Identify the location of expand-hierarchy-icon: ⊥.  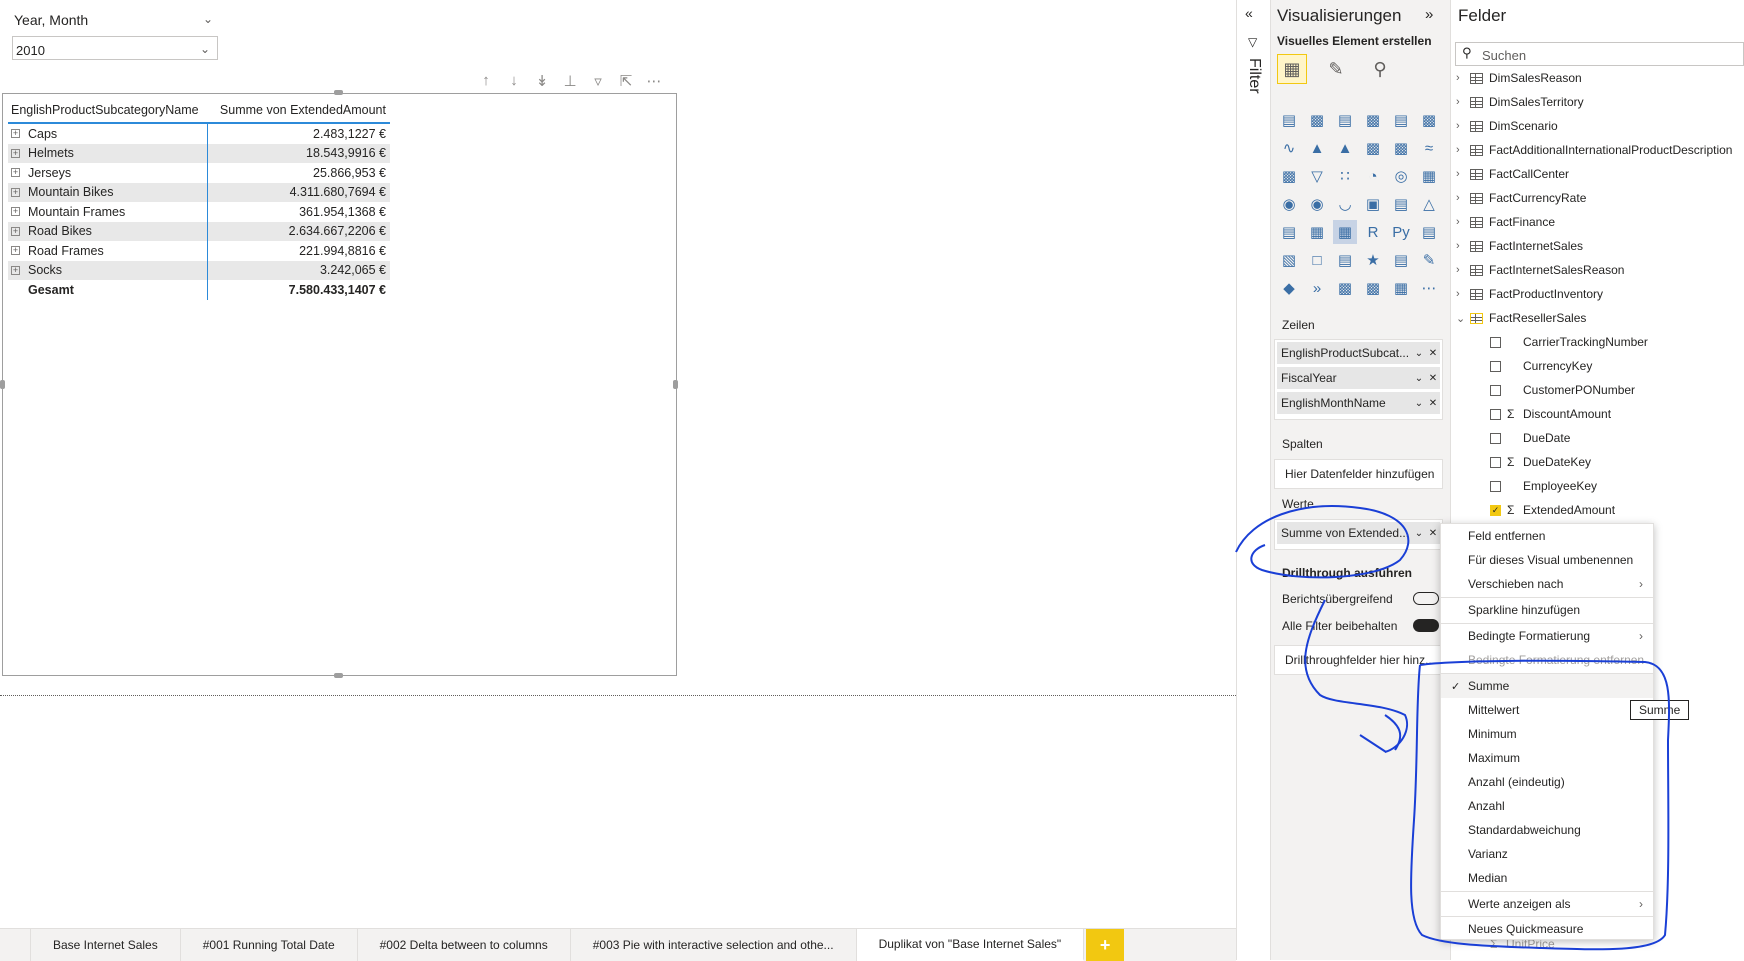
(570, 81).